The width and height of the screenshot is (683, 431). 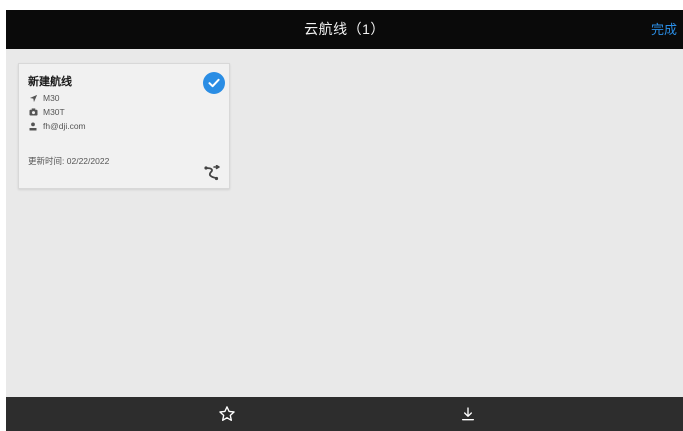 I want to click on route-aircraft: M30, so click(x=44, y=98).